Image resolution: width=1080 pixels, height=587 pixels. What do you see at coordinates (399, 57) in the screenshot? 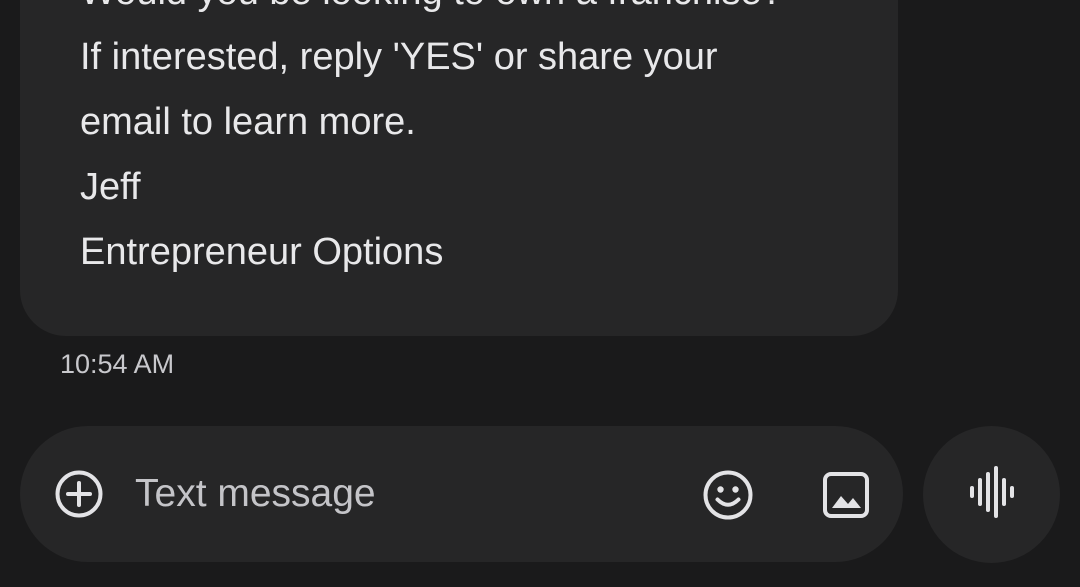
I see `message-line: If interested, reply 'YES' or share your` at bounding box center [399, 57].